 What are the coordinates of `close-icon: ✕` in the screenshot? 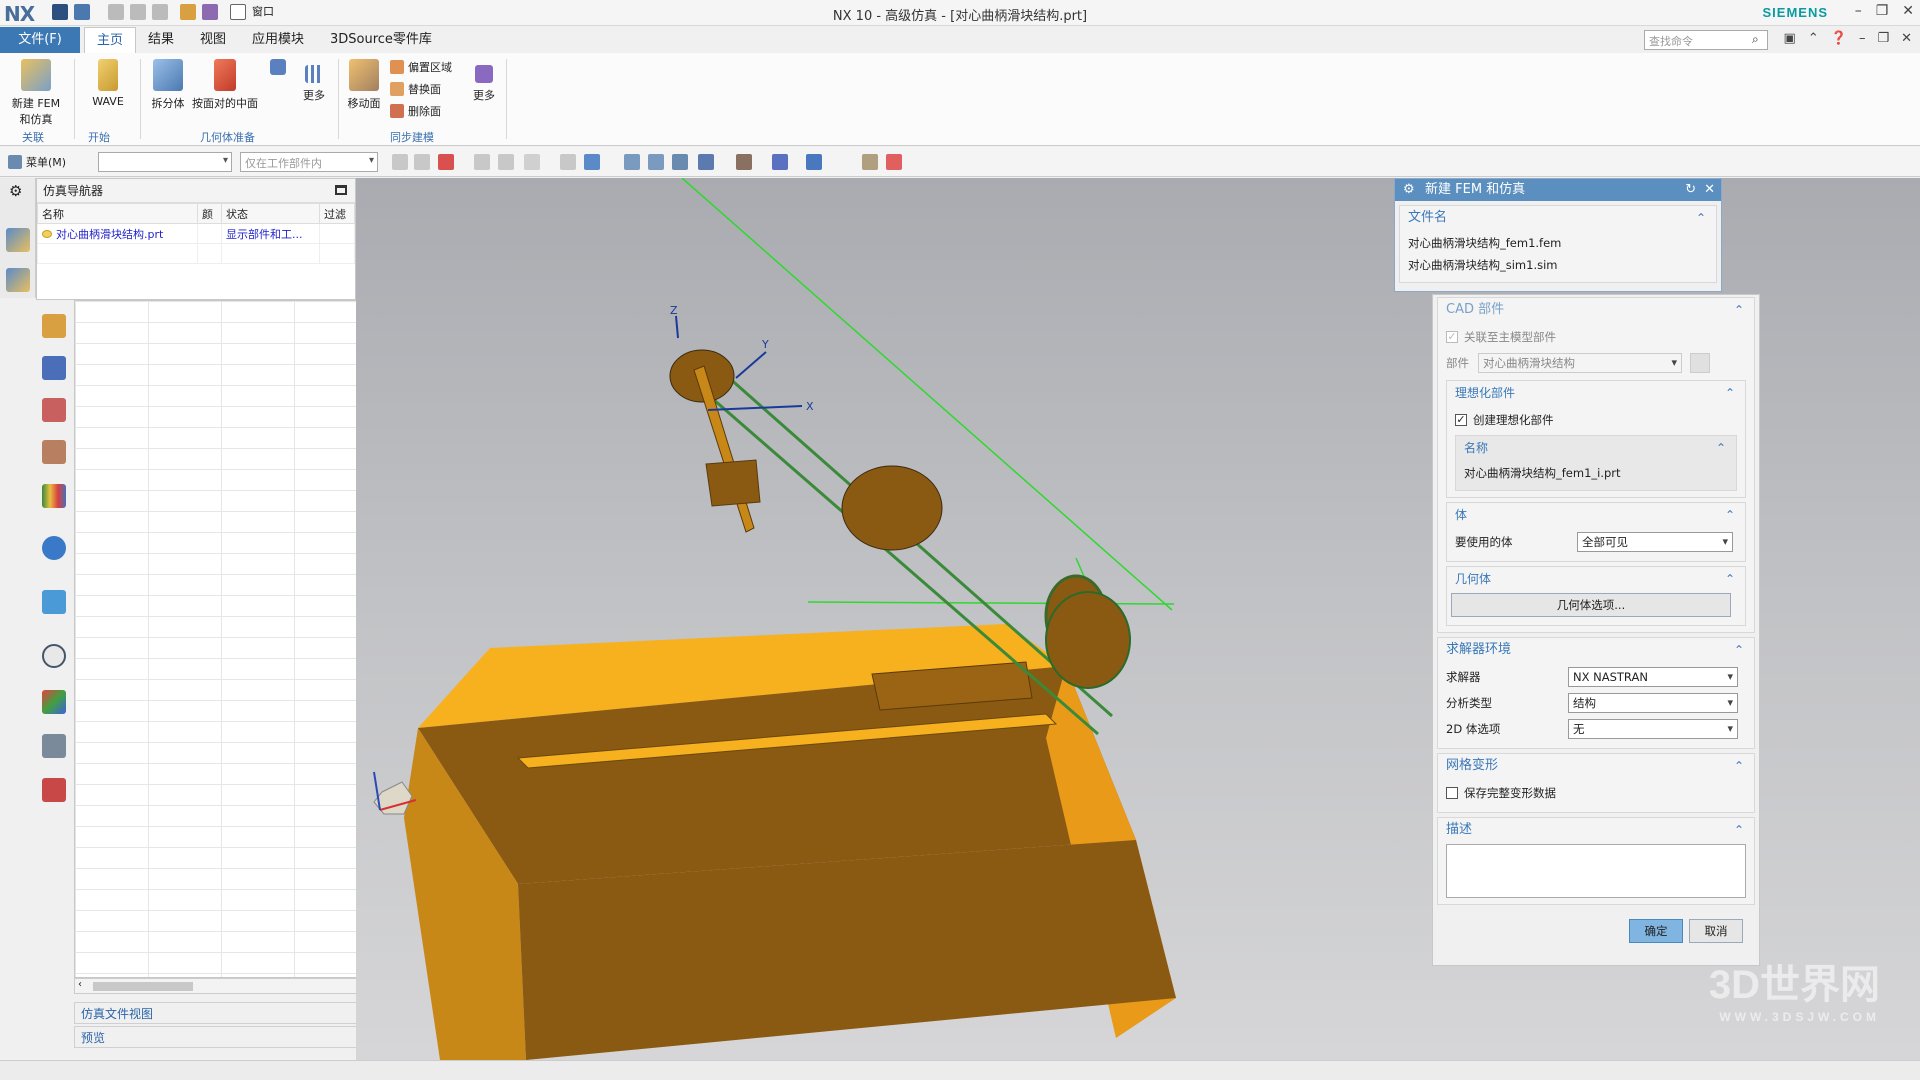 It's located at (1908, 11).